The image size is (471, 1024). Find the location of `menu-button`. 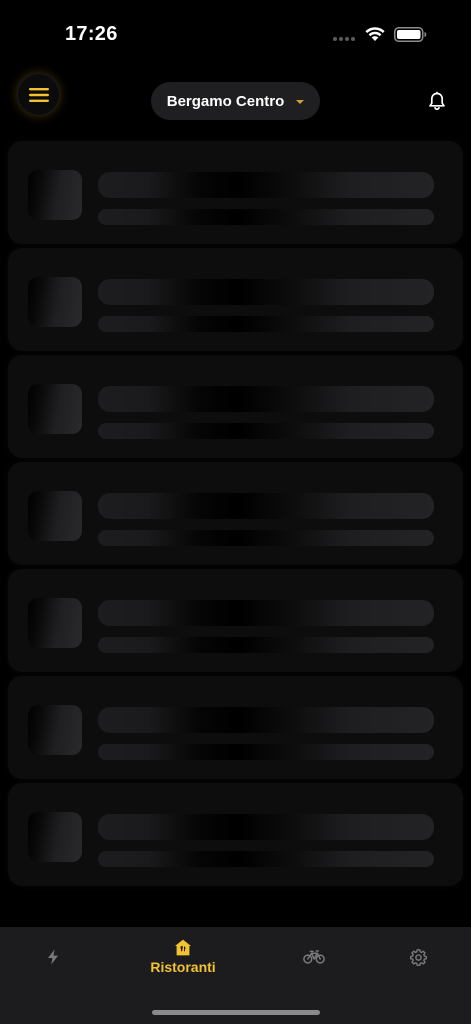

menu-button is located at coordinates (38, 94).